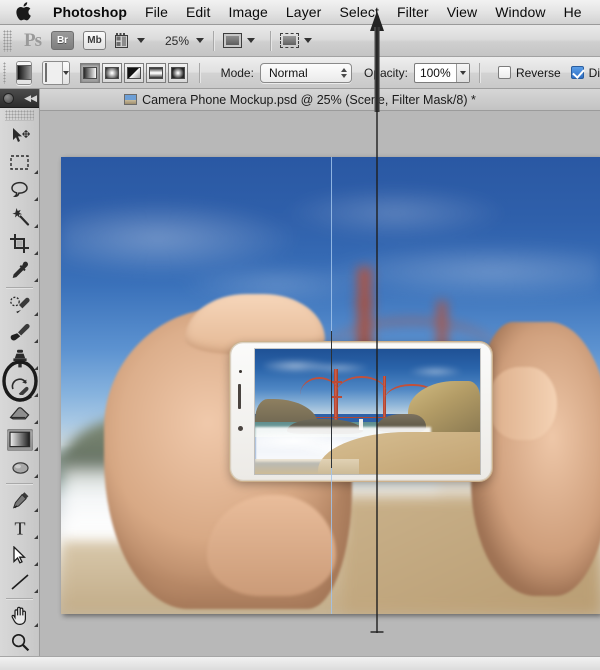  What do you see at coordinates (30, 98) in the screenshot?
I see `collapse-panel-icon: ◀◀` at bounding box center [30, 98].